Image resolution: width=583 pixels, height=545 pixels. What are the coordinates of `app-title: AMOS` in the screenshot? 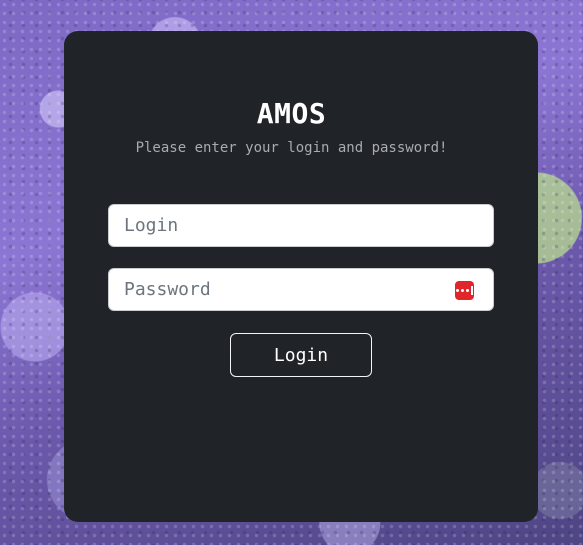 It's located at (291, 113).